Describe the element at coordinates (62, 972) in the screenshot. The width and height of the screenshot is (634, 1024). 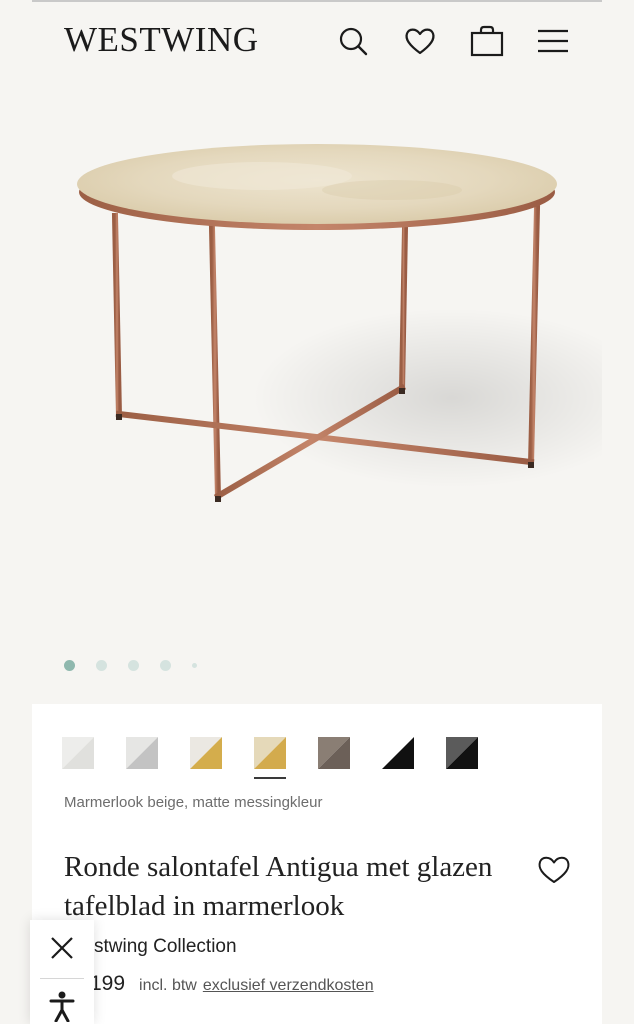
I see `accessibility-widget` at that location.